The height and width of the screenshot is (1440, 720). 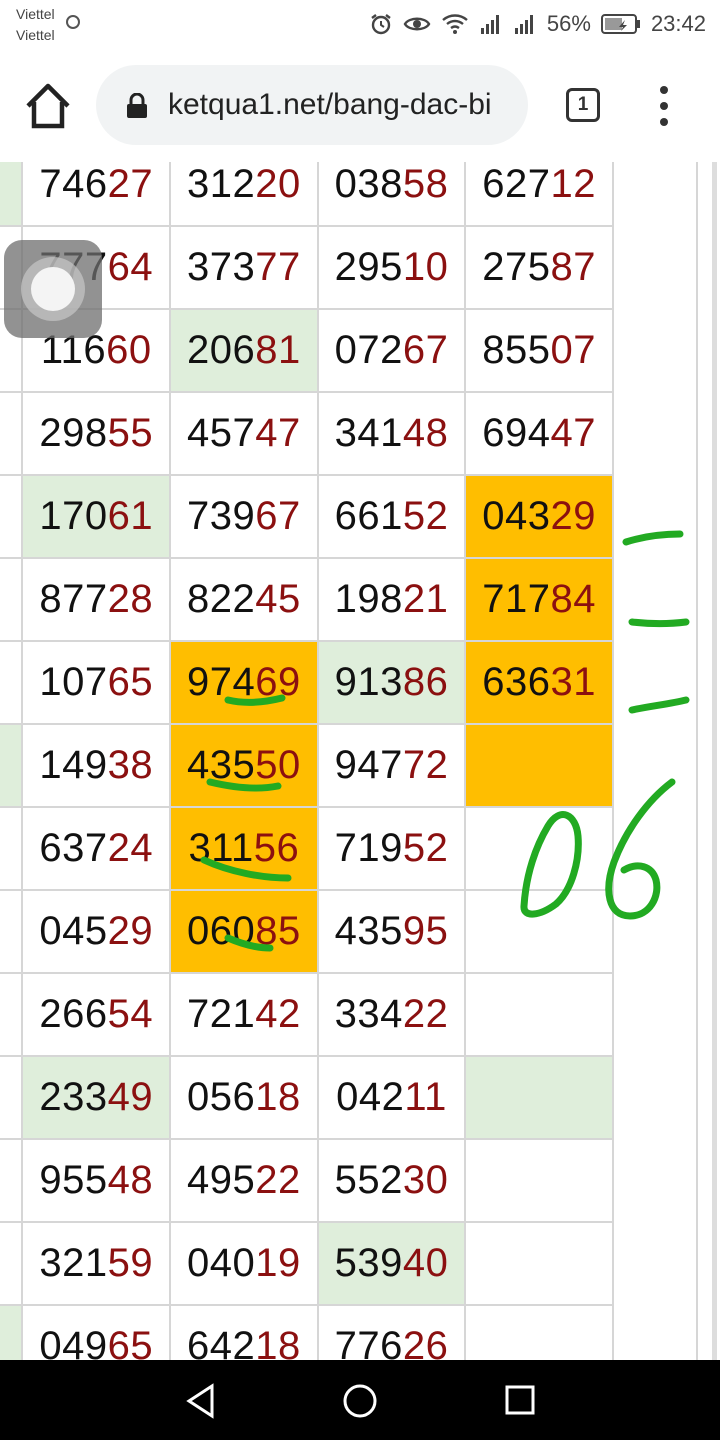 What do you see at coordinates (307, 848) in the screenshot?
I see `table-row: 51637243115671952` at bounding box center [307, 848].